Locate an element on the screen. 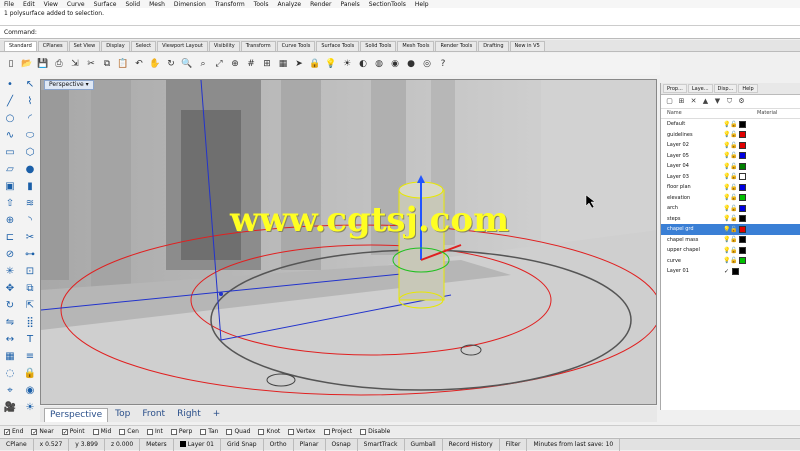 The width and height of the screenshot is (800, 451). circle-icon: ○ is located at coordinates (10, 118).